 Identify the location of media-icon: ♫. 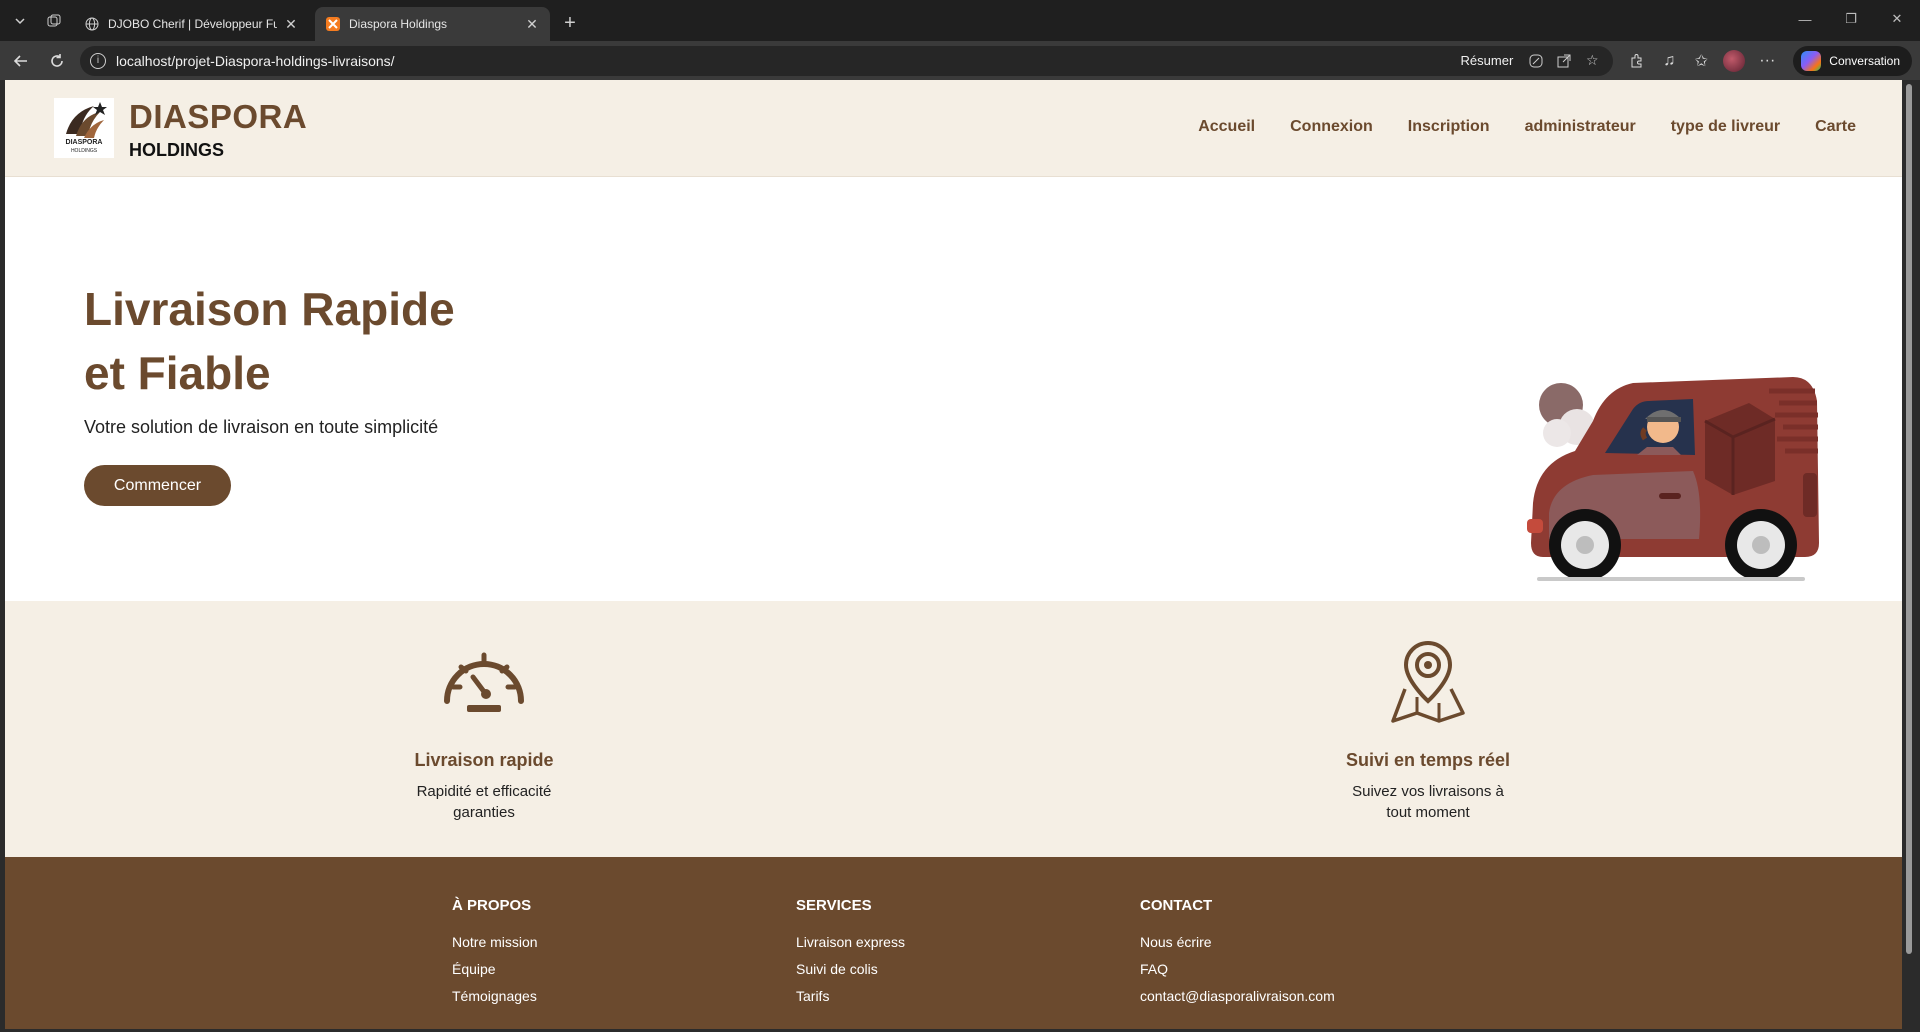
(1669, 61).